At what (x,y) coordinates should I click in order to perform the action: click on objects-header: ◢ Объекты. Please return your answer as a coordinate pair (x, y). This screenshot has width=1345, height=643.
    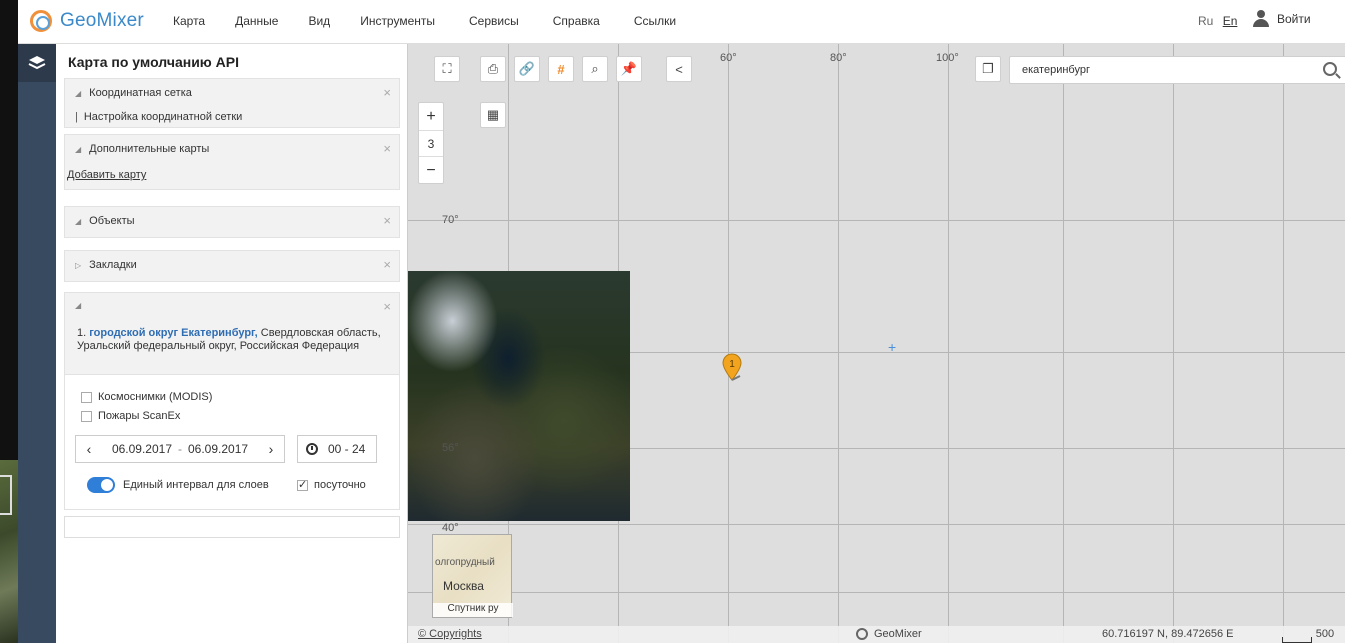
    Looking at the image, I should click on (105, 221).